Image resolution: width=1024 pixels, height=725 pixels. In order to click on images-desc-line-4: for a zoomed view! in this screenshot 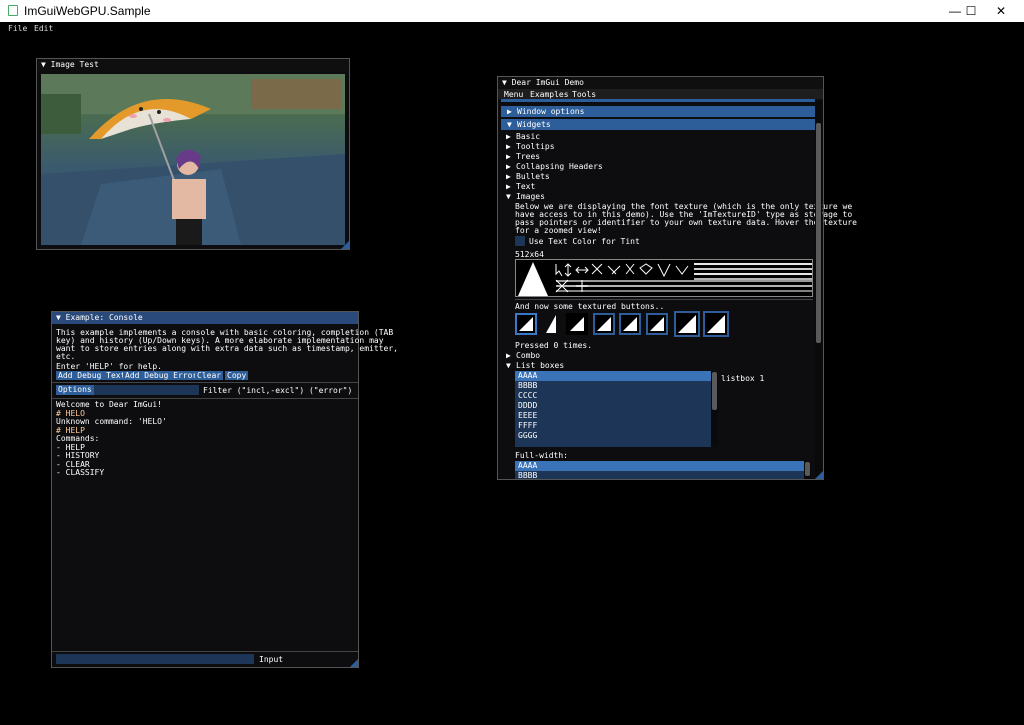, I will do `click(558, 230)`.